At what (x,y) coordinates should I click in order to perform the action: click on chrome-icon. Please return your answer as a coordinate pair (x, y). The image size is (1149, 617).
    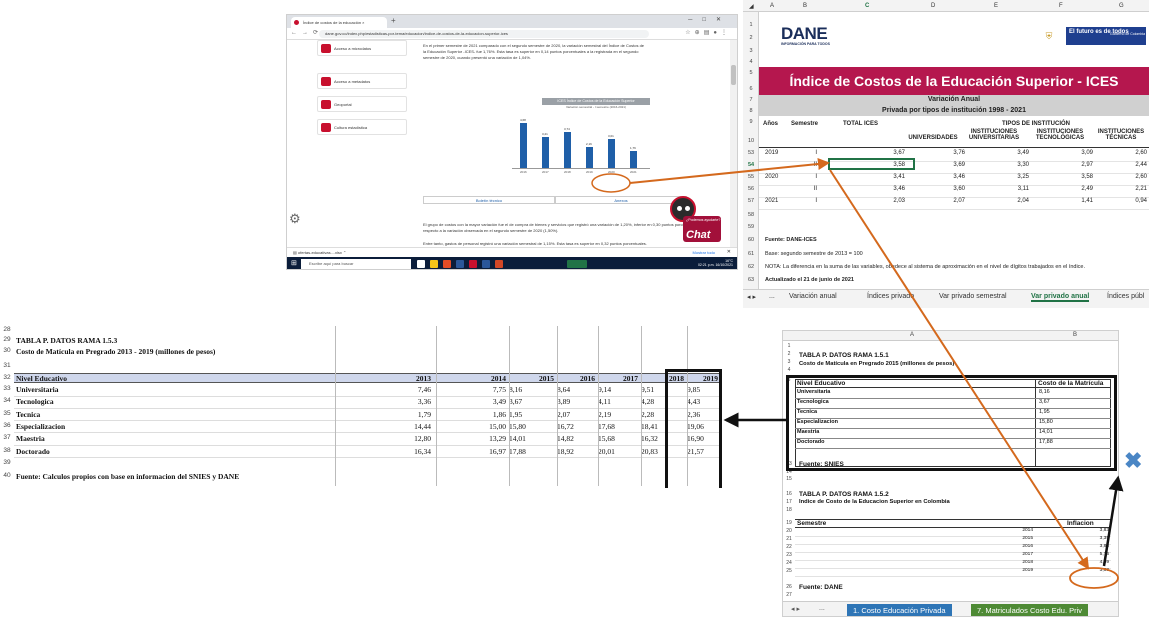
    Looking at the image, I should click on (447, 264).